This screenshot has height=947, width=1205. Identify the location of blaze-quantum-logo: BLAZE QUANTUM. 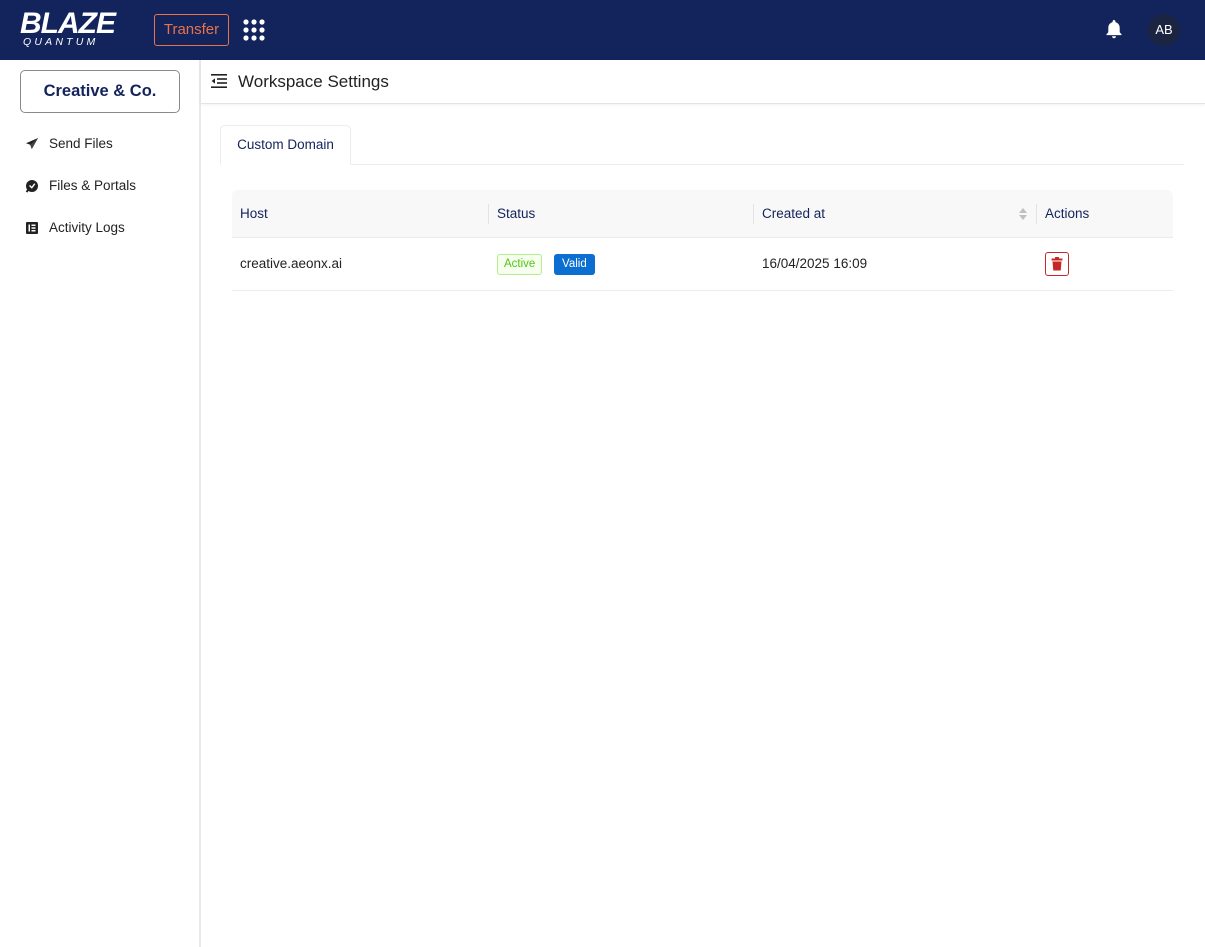
(78, 29).